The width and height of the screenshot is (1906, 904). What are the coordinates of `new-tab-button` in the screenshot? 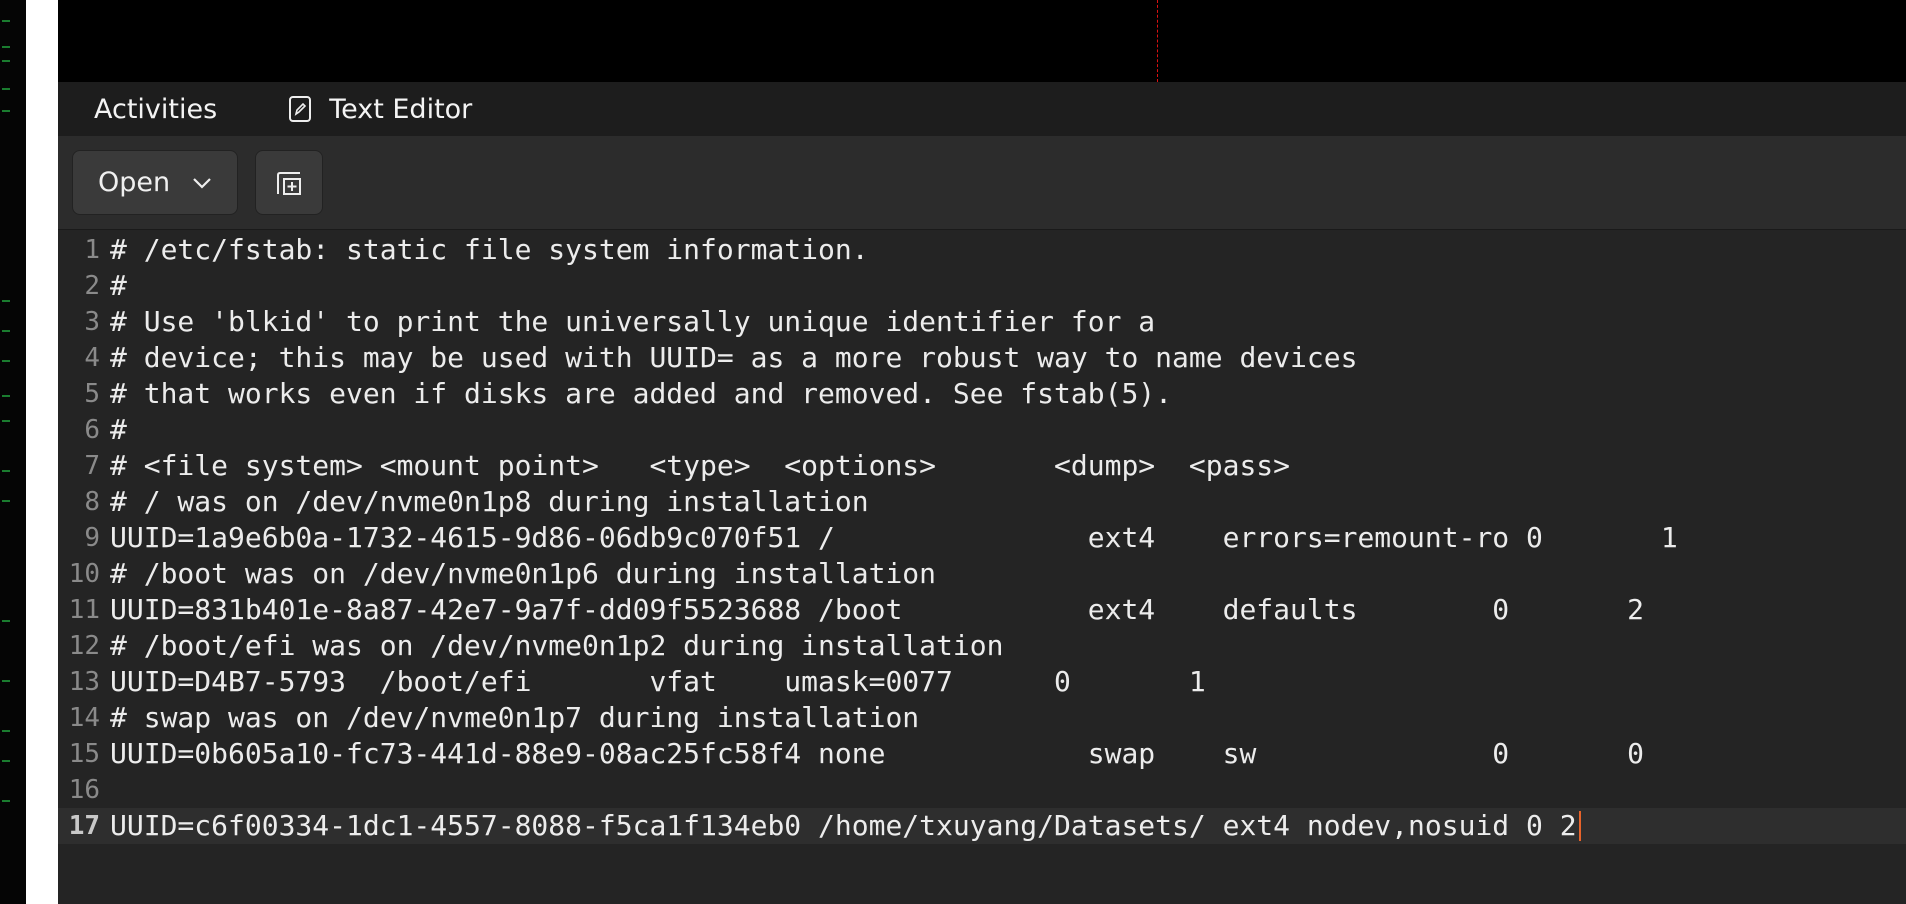 It's located at (289, 182).